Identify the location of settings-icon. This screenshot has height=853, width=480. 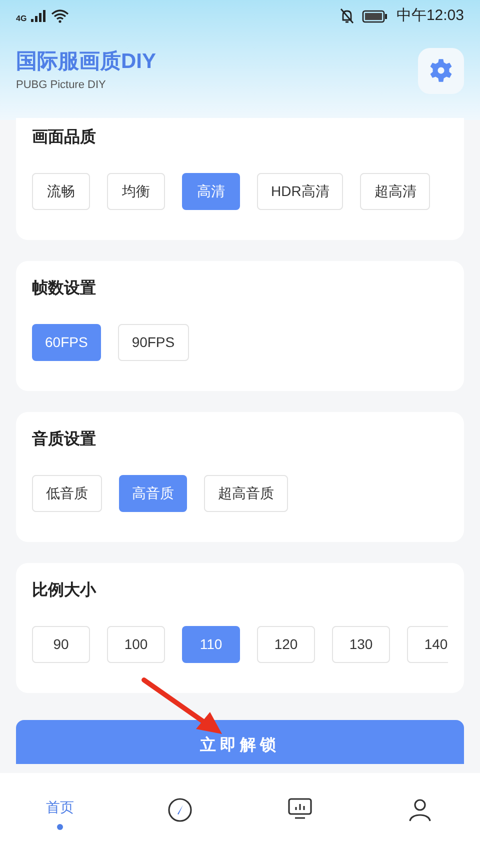
(441, 71).